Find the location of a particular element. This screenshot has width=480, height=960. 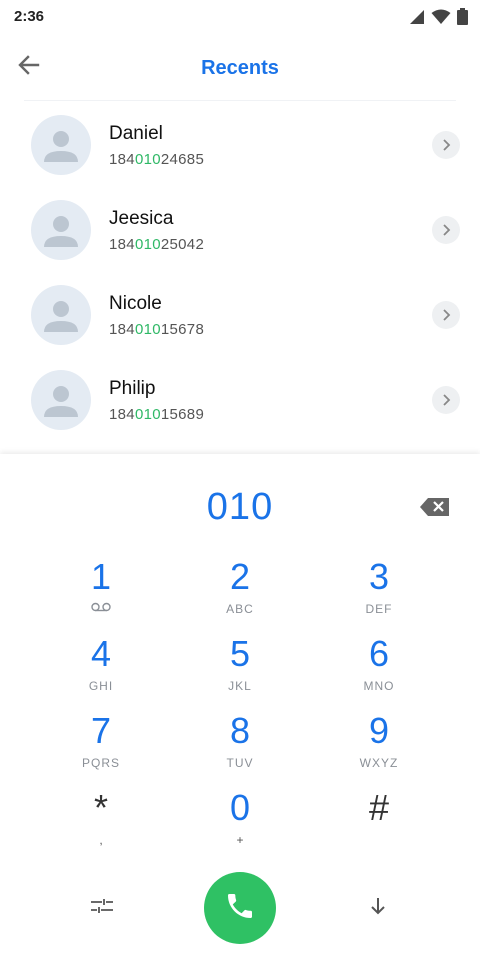

contact-name: Daniel is located at coordinates (136, 133).